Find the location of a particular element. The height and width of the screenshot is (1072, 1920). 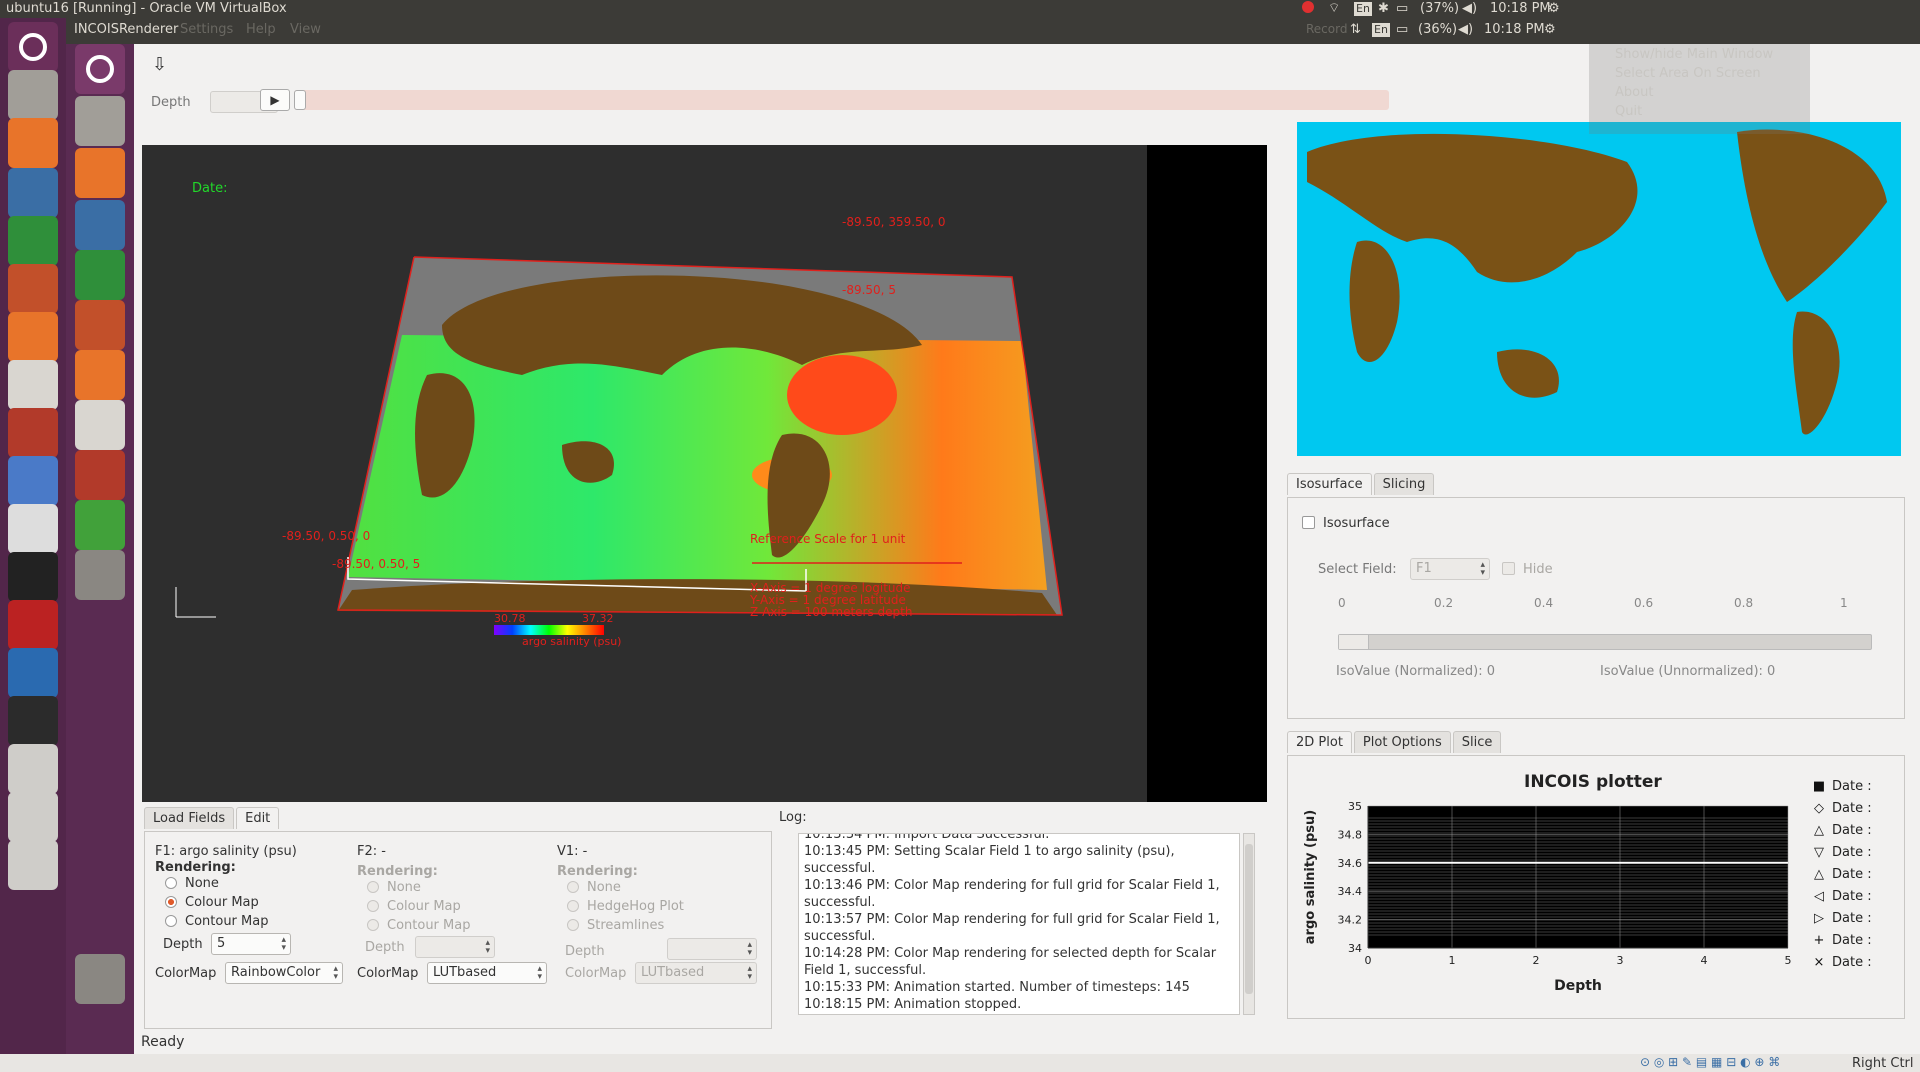

guest-lang-indicator: En is located at coordinates (1381, 29).